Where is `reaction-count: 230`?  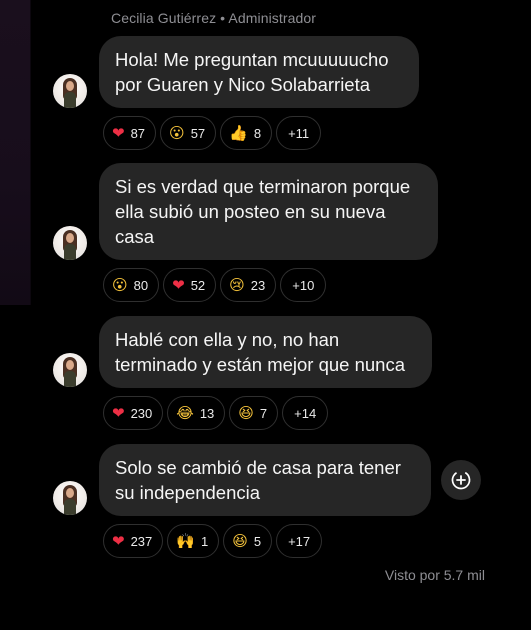 reaction-count: 230 is located at coordinates (141, 413).